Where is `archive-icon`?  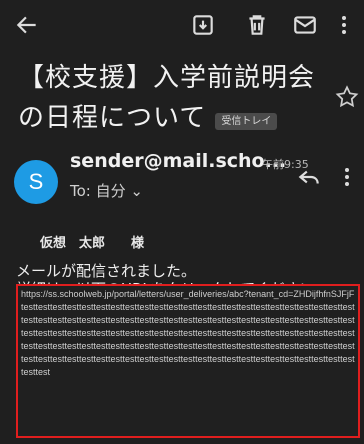
archive-icon is located at coordinates (203, 25).